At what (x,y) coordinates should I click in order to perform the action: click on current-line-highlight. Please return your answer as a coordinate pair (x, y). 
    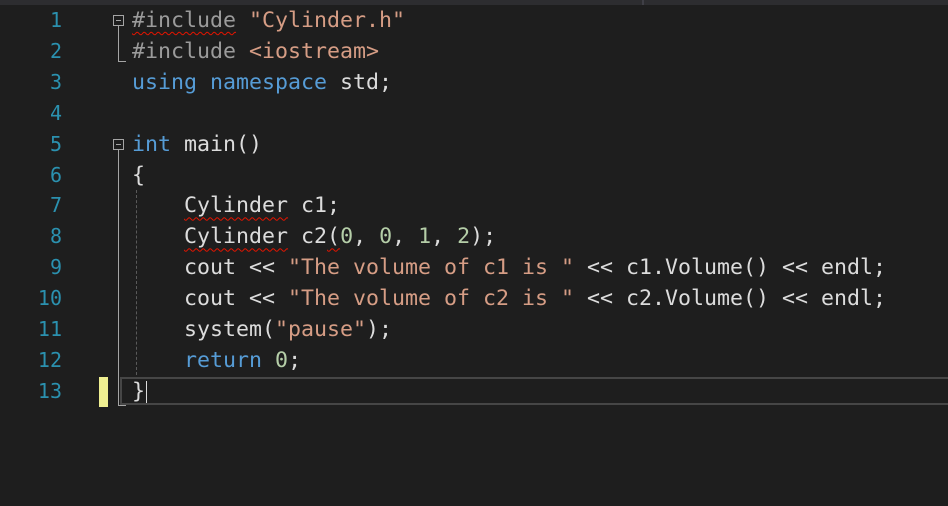
    Looking at the image, I should click on (534, 391).